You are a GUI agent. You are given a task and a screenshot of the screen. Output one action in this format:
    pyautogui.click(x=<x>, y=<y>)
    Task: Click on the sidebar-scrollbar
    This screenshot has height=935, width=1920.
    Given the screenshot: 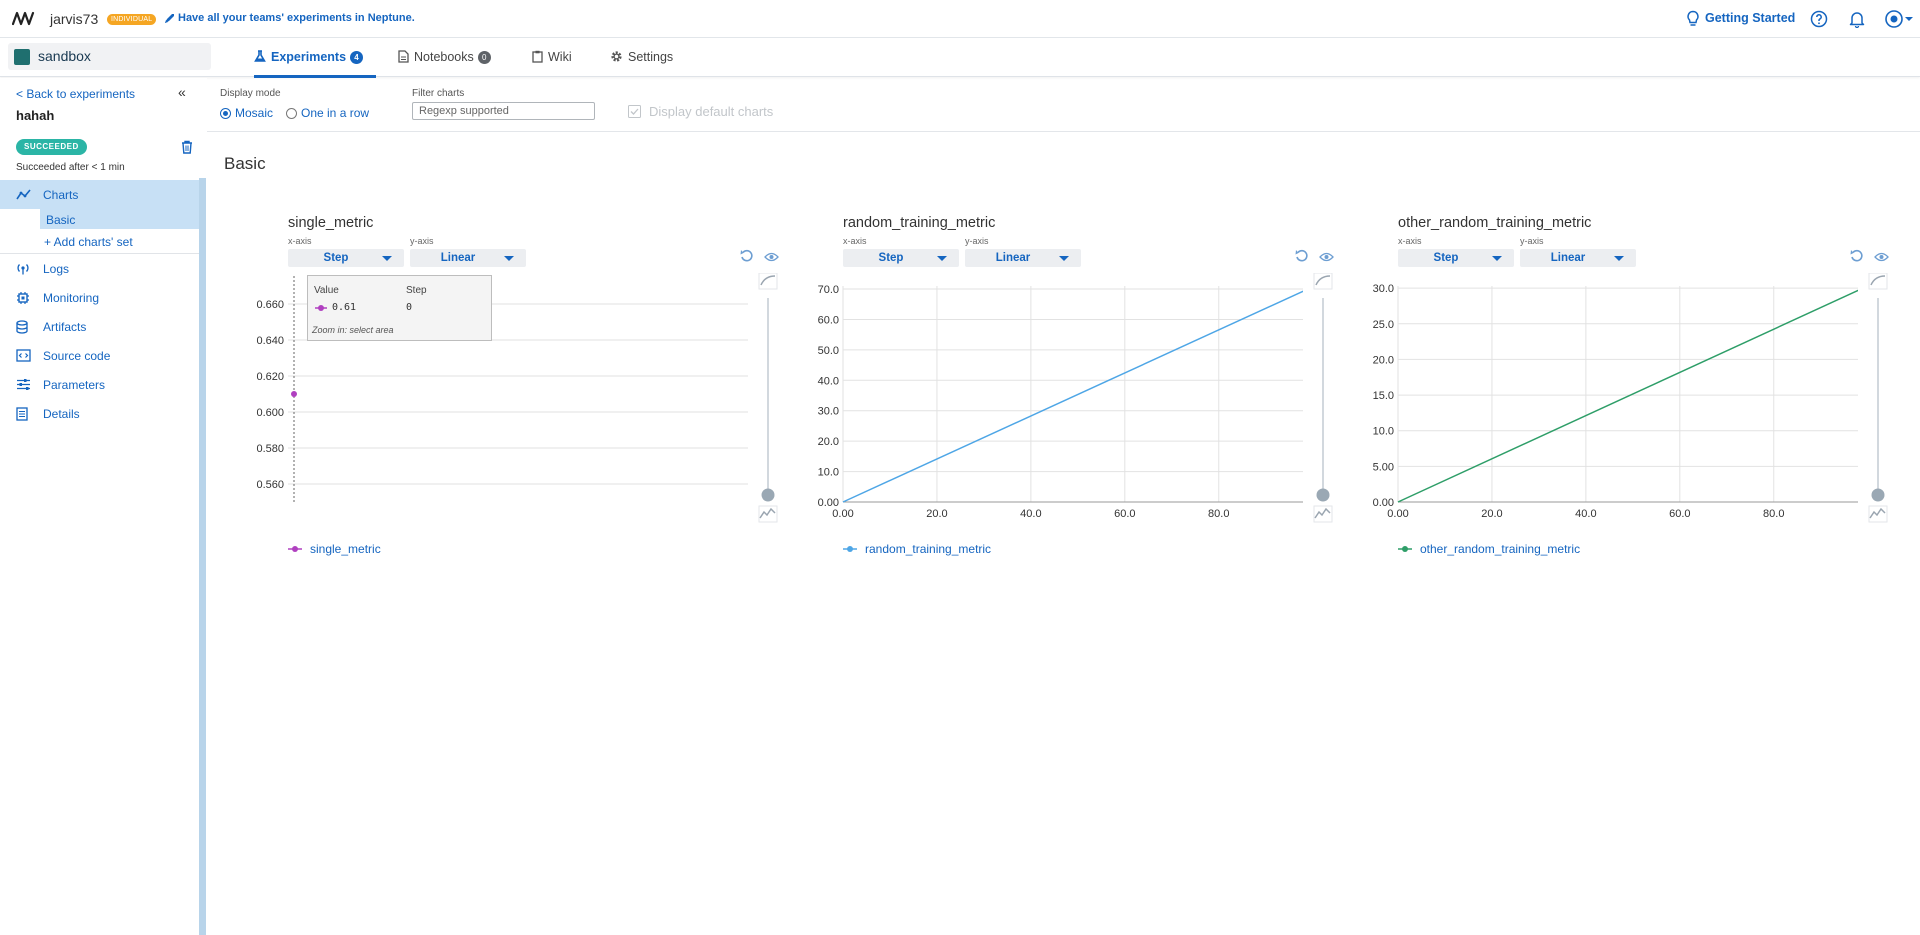 What is the action you would take?
    pyautogui.click(x=202, y=556)
    